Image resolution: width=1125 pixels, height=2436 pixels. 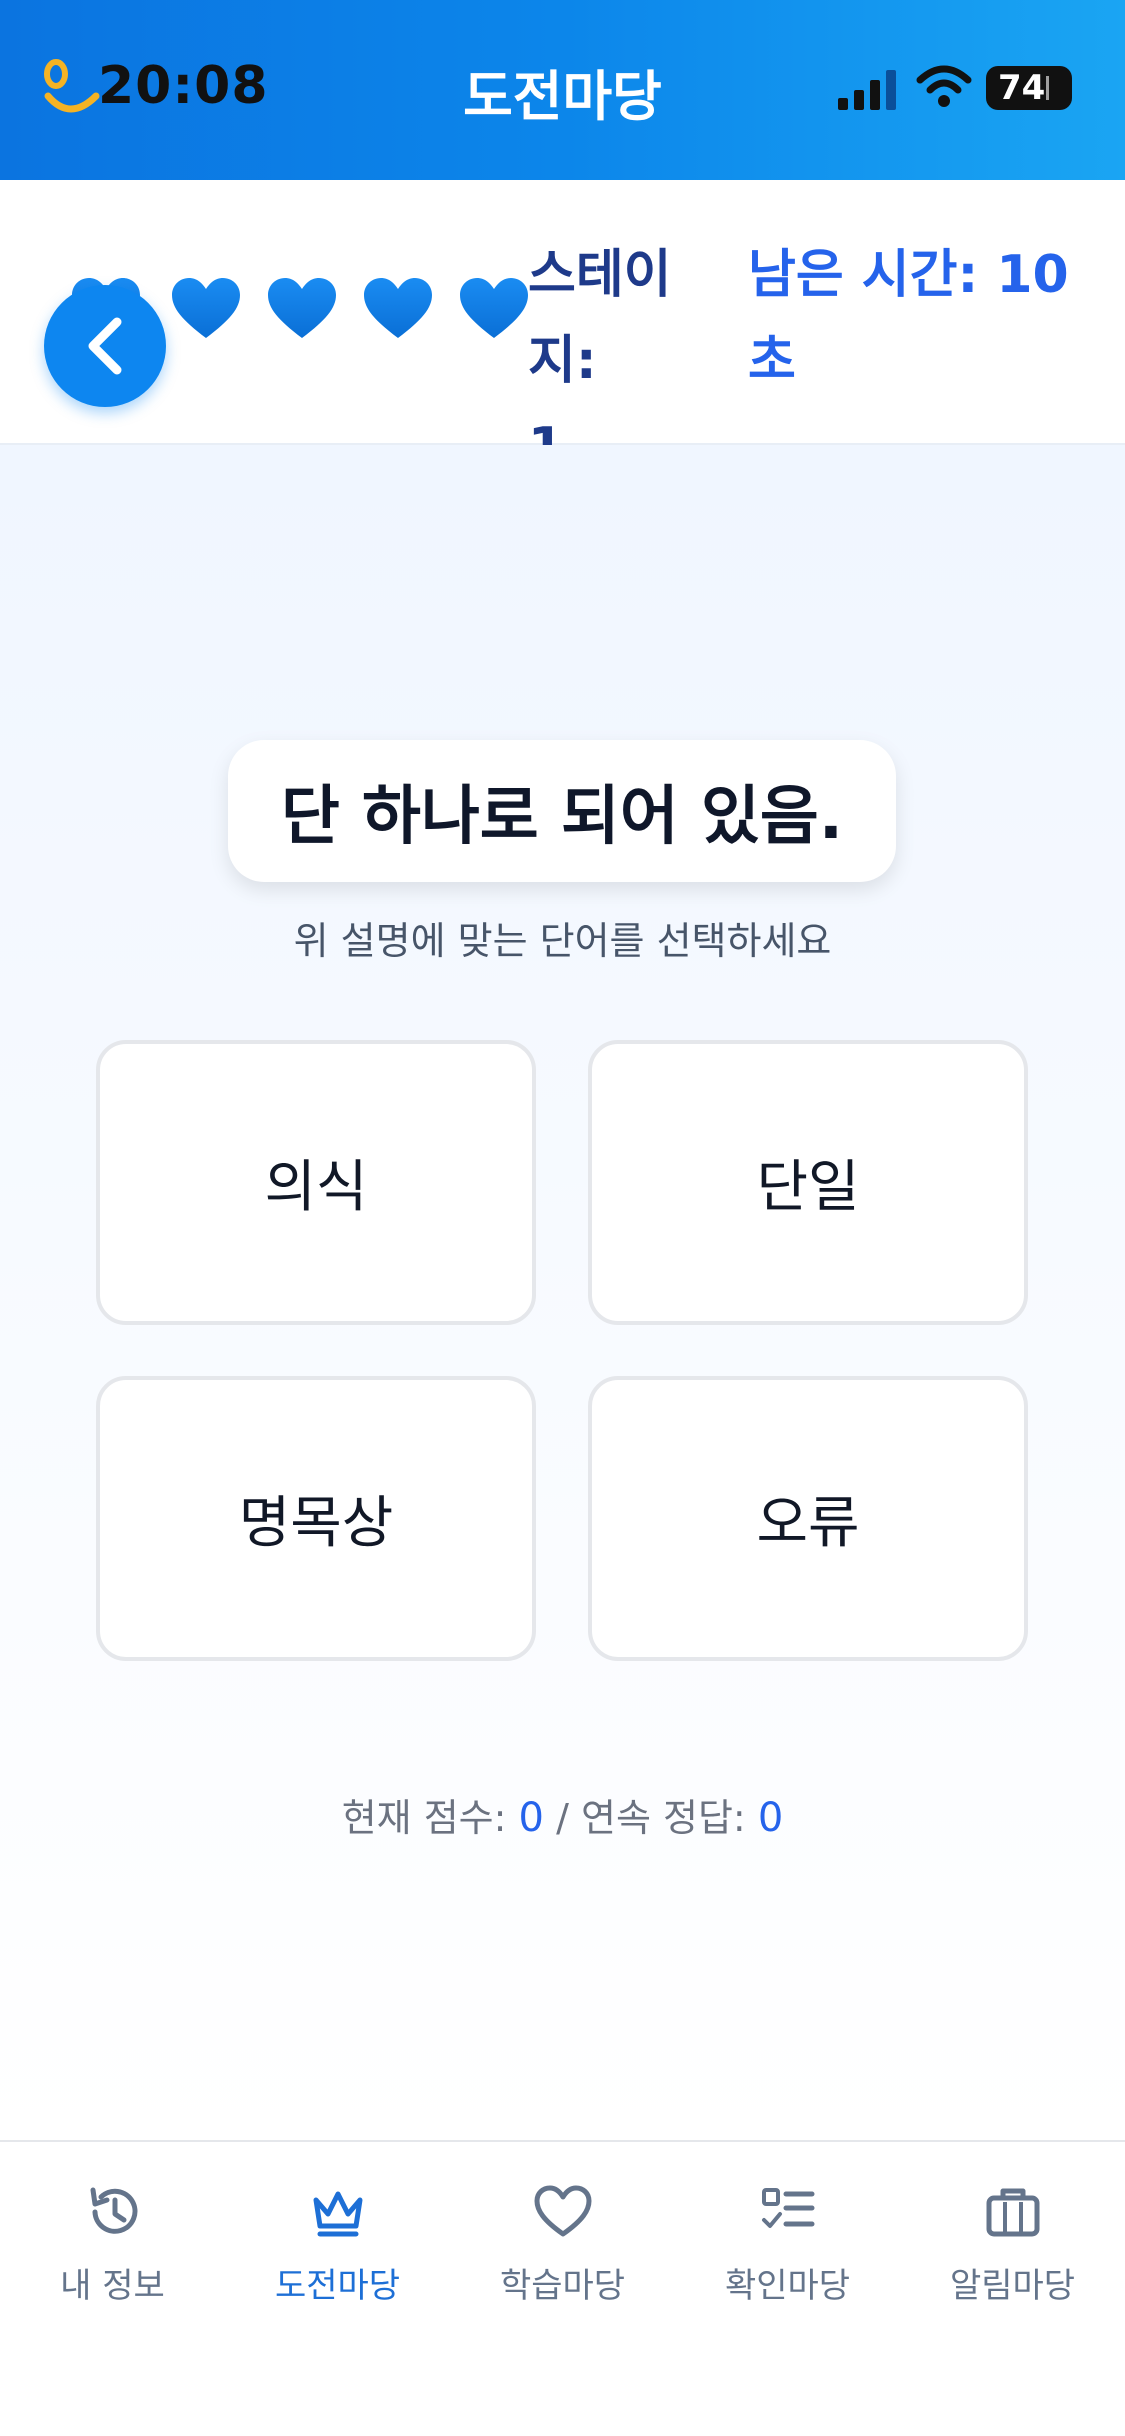 I want to click on chevron-left-icon, so click(x=105, y=346).